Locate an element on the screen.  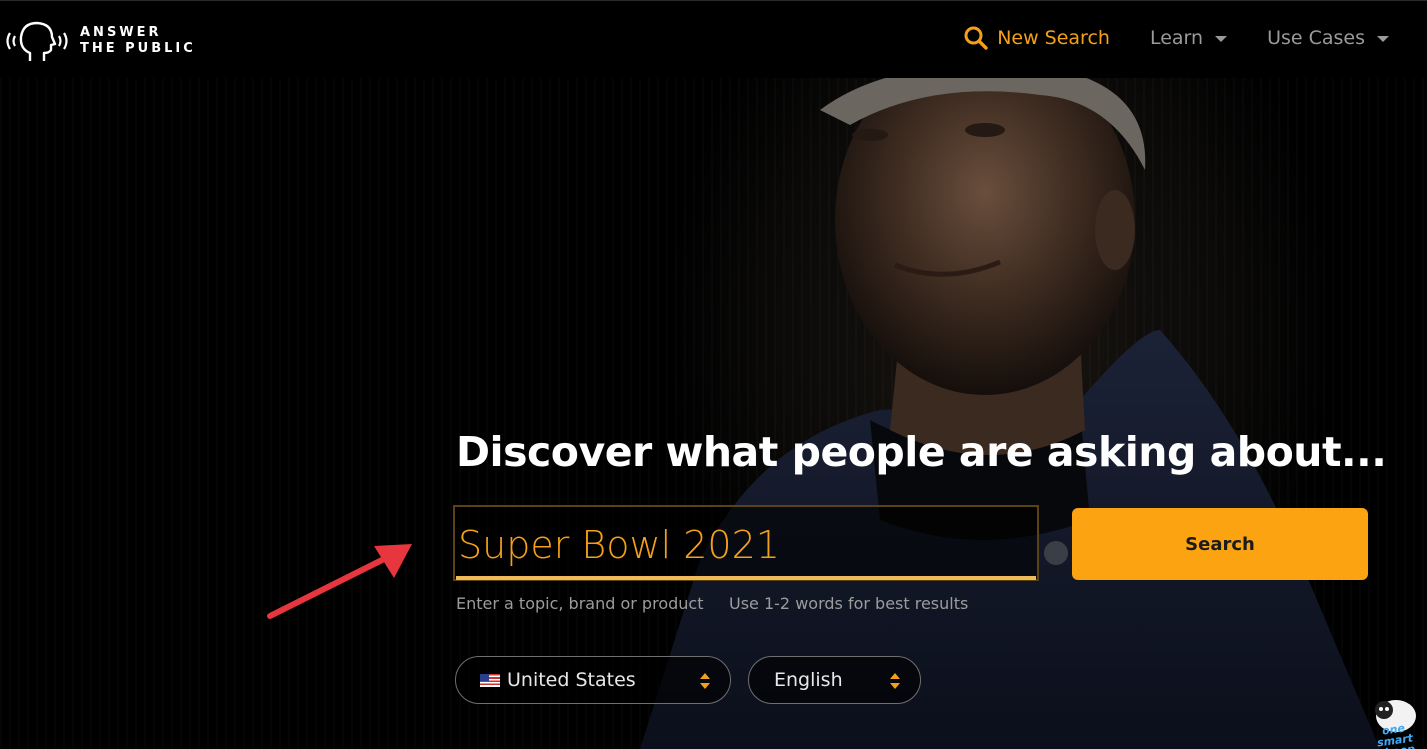
main-nav: New Search Learn Use Cases is located at coordinates (1176, 38).